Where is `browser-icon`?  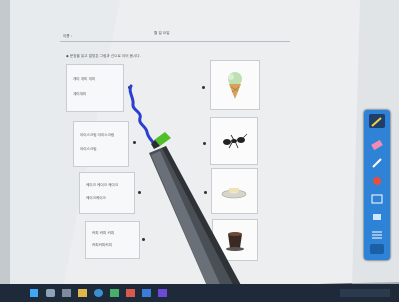 browser-icon is located at coordinates (98, 293).